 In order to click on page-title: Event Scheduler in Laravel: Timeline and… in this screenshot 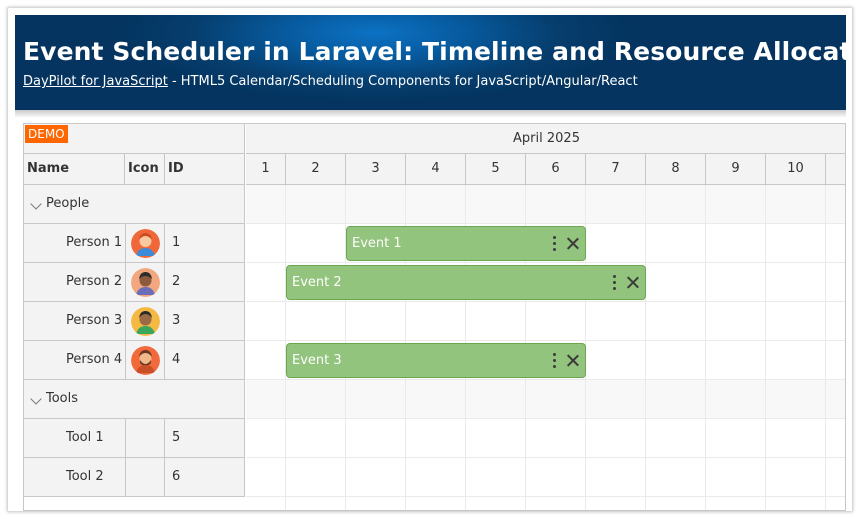, I will do `click(434, 51)`.